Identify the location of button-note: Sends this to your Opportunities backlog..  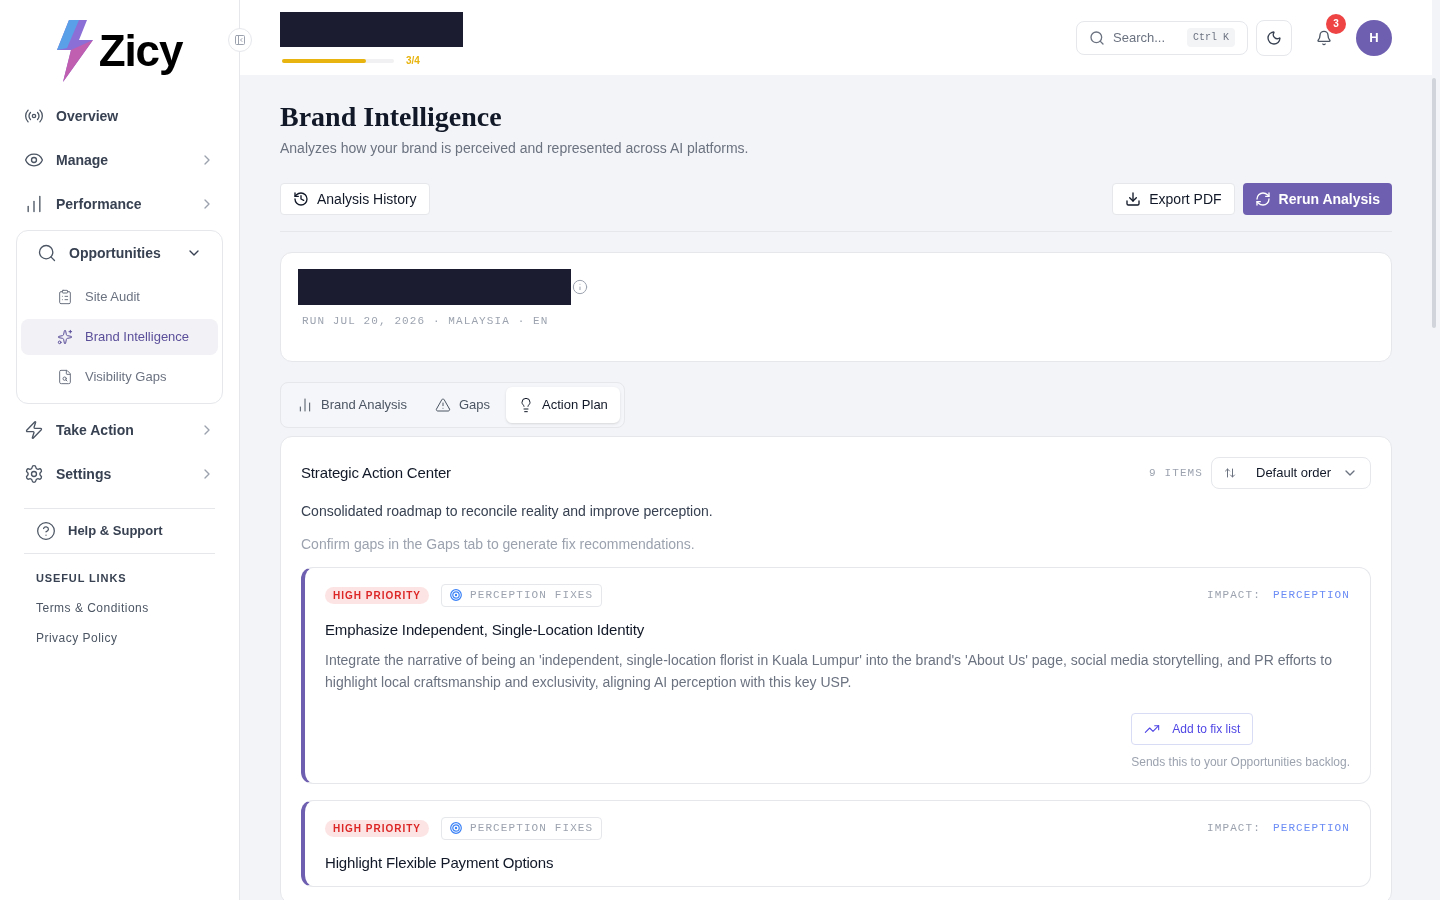
(1240, 762).